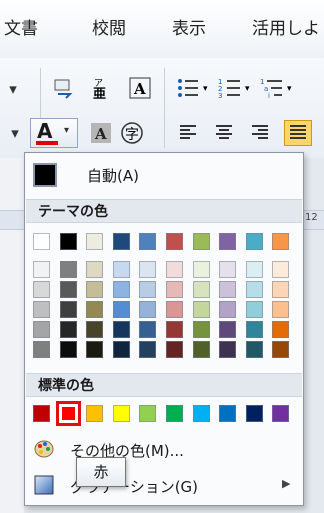 This screenshot has width=324, height=513. I want to click on align-left-icon, so click(188, 133).